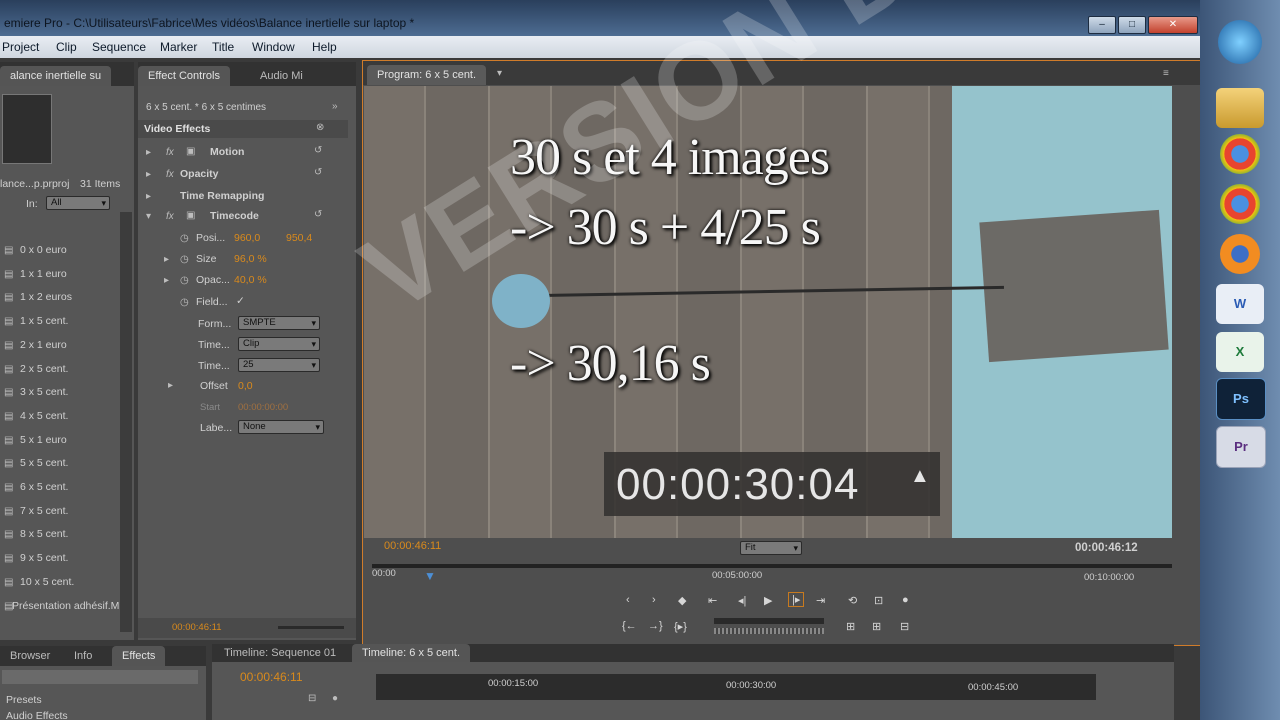 This screenshot has height=720, width=1280. Describe the element at coordinates (904, 626) in the screenshot. I see `export-frame-icon: ⊟` at that location.